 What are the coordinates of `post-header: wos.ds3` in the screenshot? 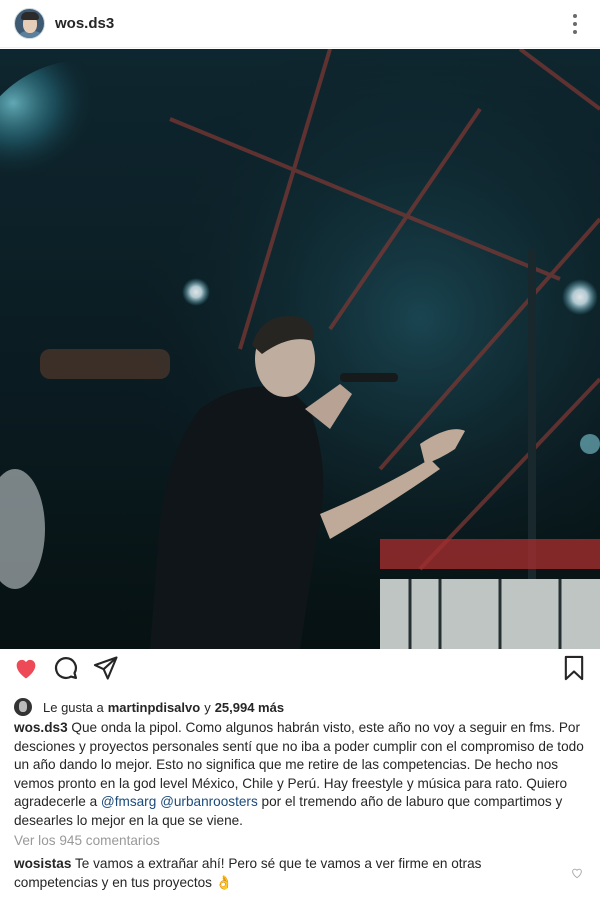 It's located at (300, 24).